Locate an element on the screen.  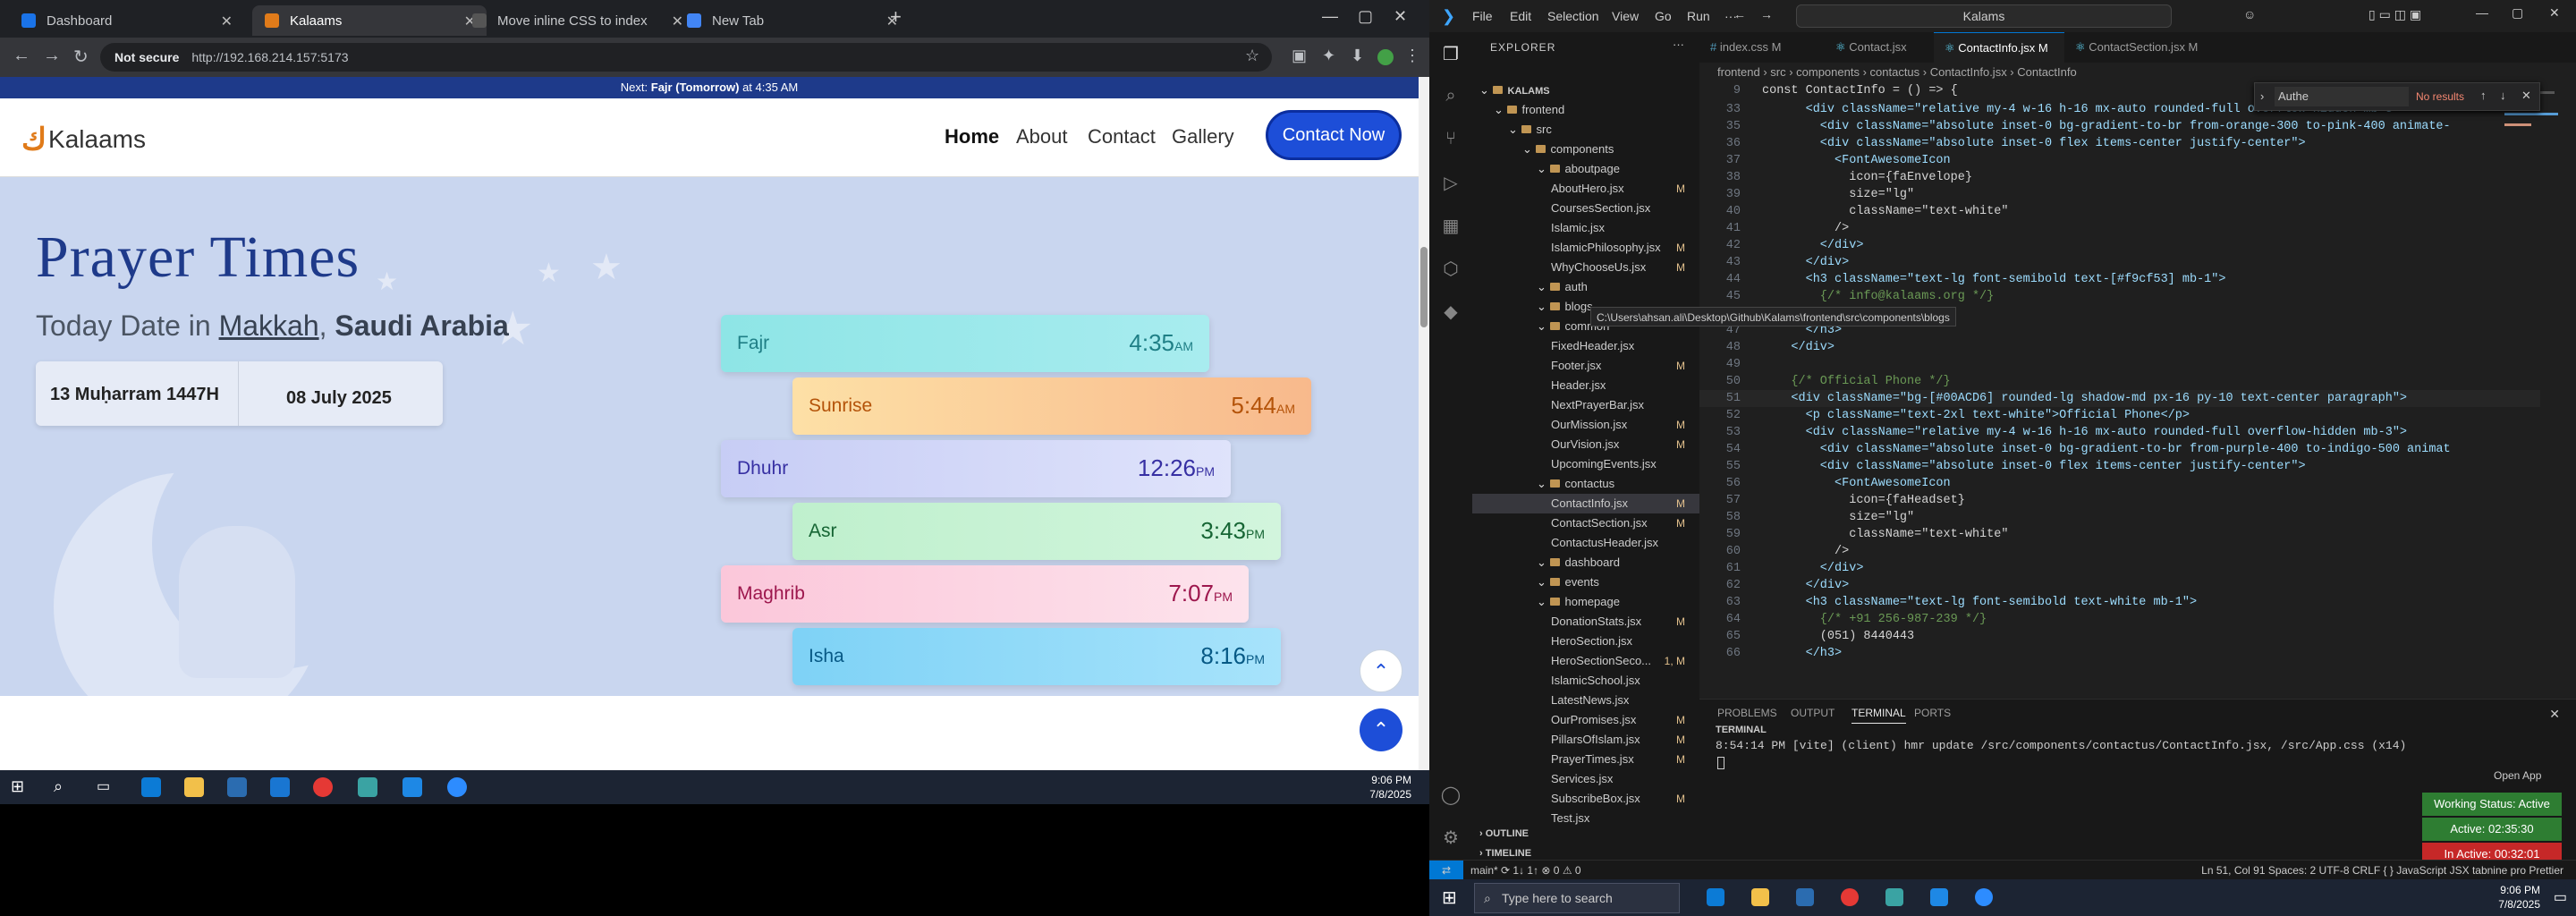
panel-close-icon: ✕ is located at coordinates (2554, 714).